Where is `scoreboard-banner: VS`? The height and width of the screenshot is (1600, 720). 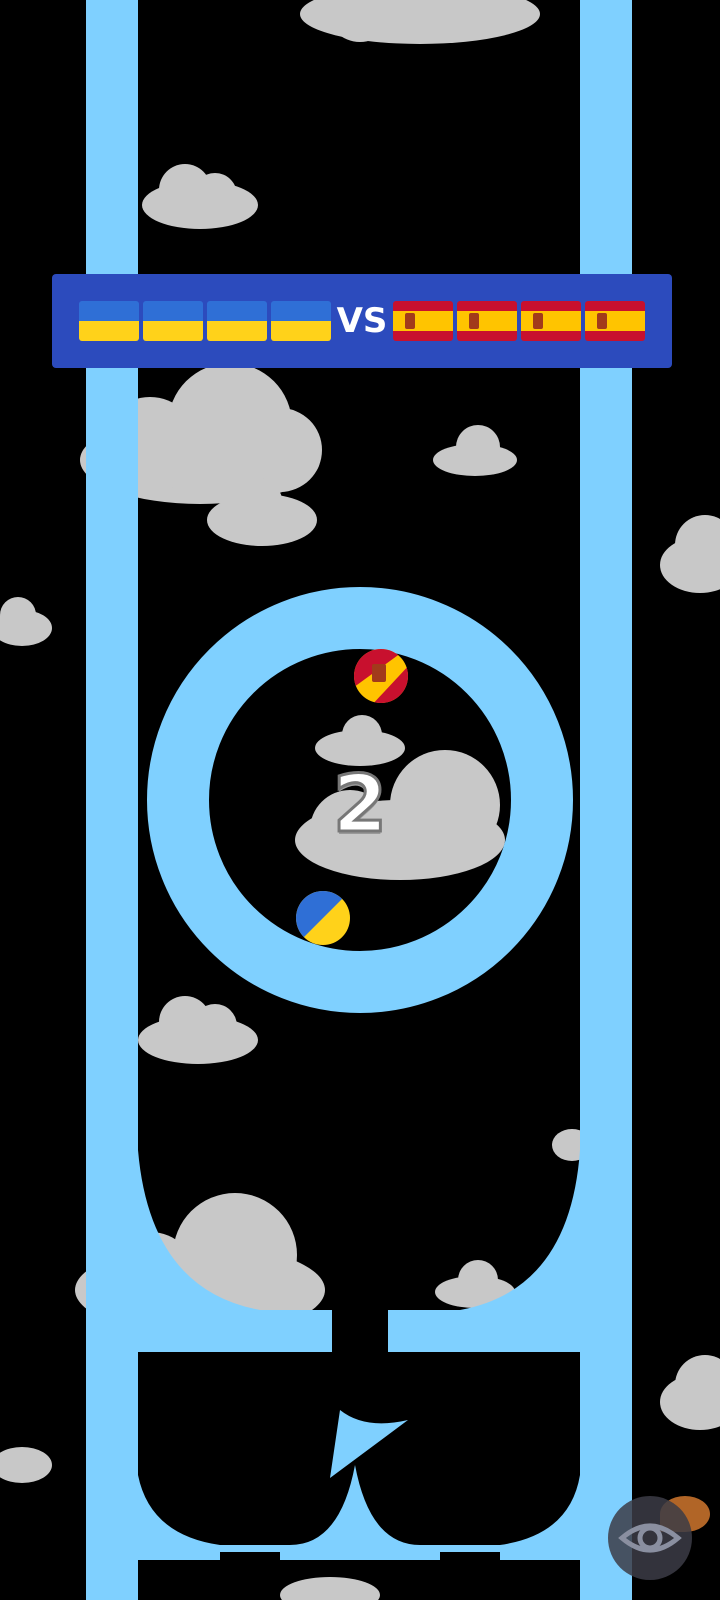 scoreboard-banner: VS is located at coordinates (362, 321).